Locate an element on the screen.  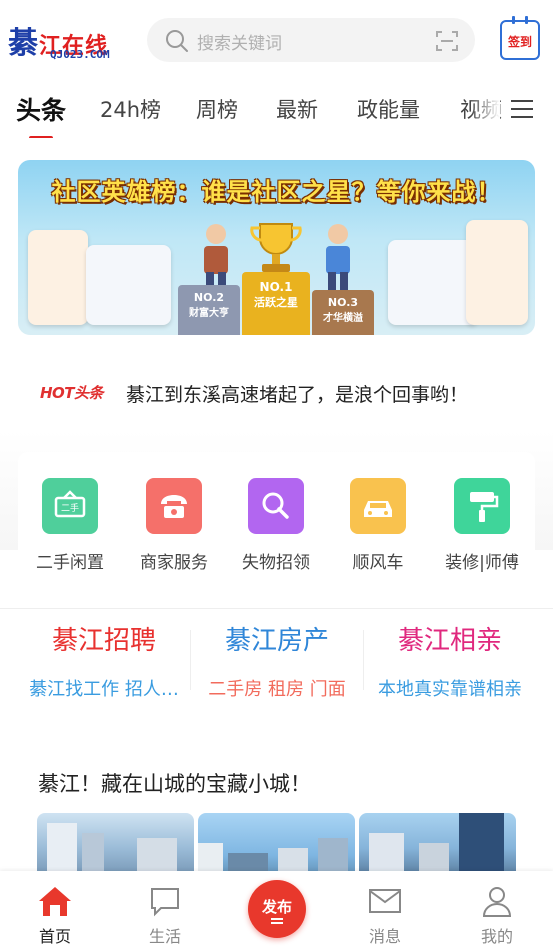
mail-icon is located at coordinates (385, 901).